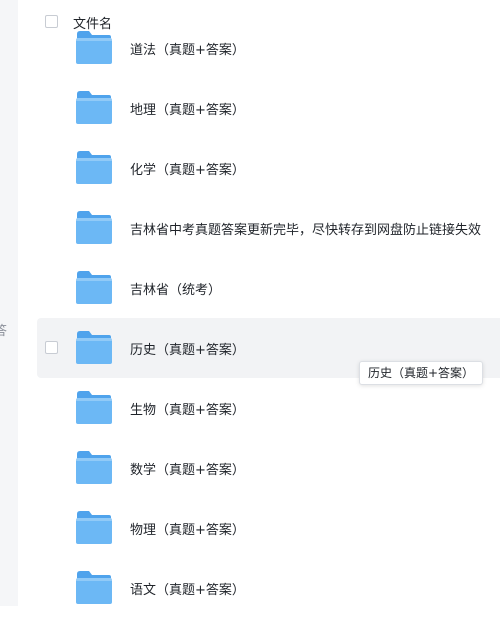  Describe the element at coordinates (268, 48) in the screenshot. I see `file-row: 道法（真题+答案）` at that location.